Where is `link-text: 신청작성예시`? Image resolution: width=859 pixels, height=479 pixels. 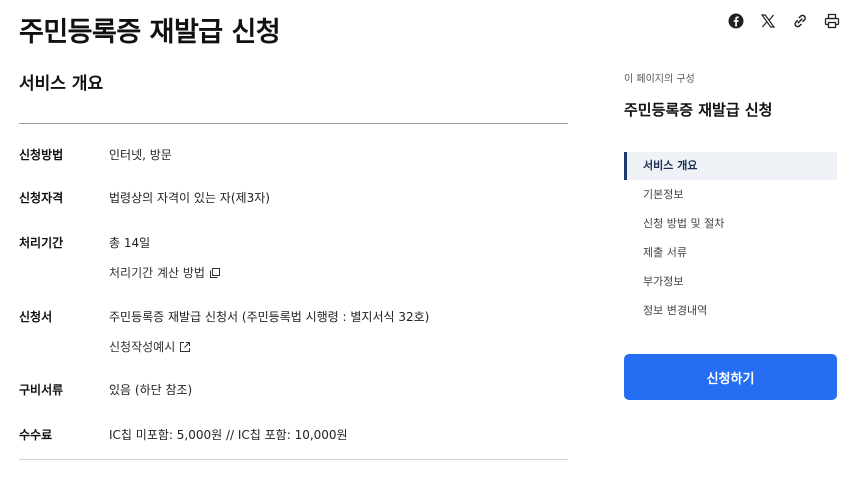 link-text: 신청작성예시 is located at coordinates (142, 347).